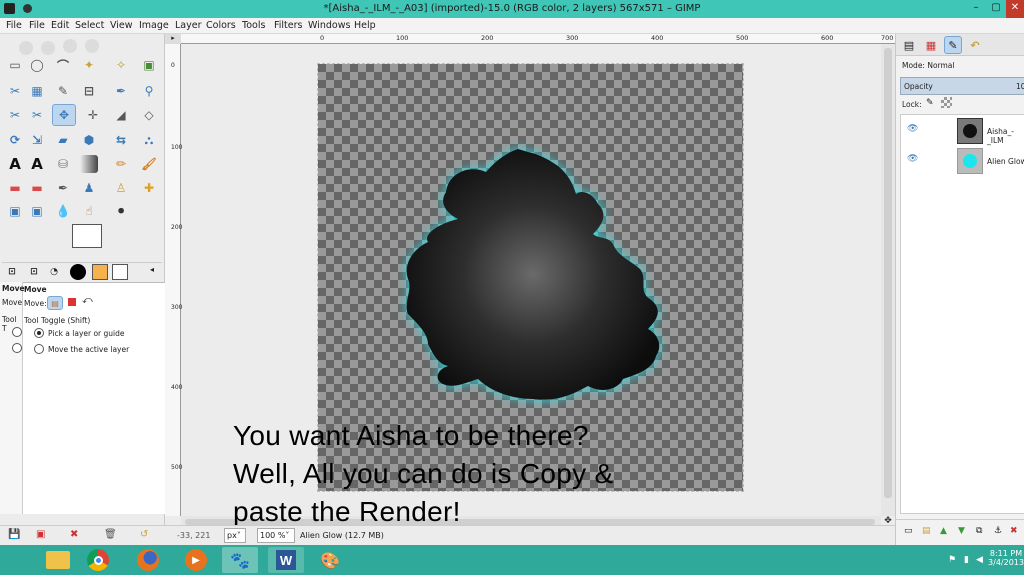 The height and width of the screenshot is (575, 1024). Describe the element at coordinates (240, 560) in the screenshot. I see `gimp-taskbar-icon: 🐾` at that location.